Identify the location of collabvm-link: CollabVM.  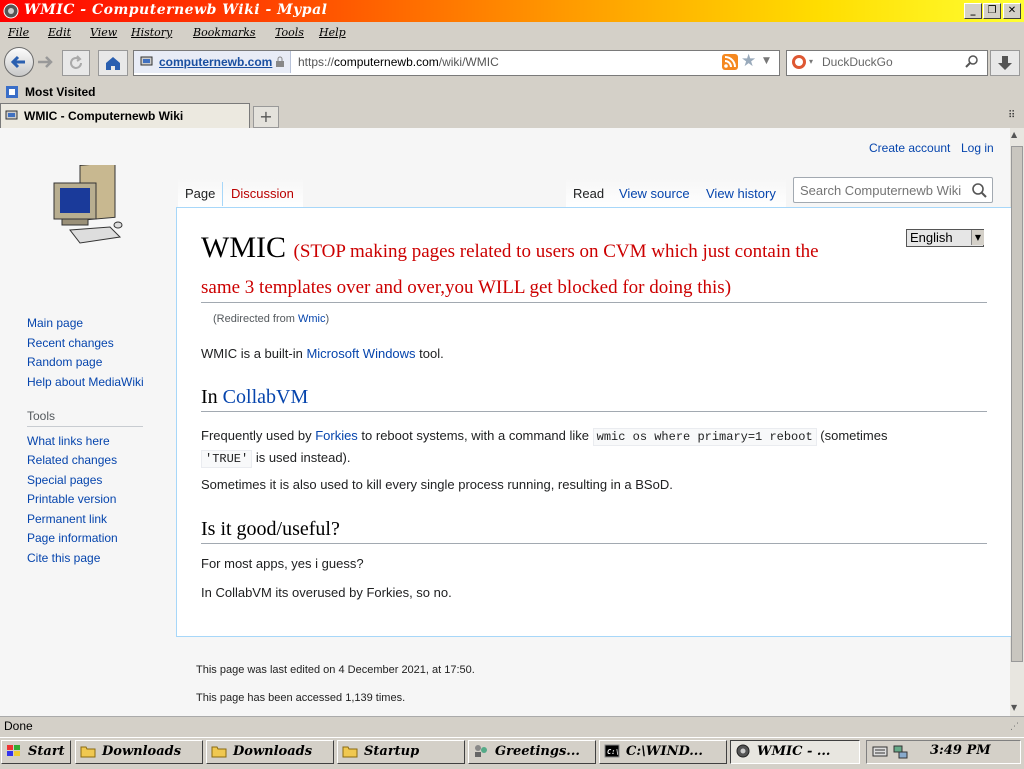
(266, 397).